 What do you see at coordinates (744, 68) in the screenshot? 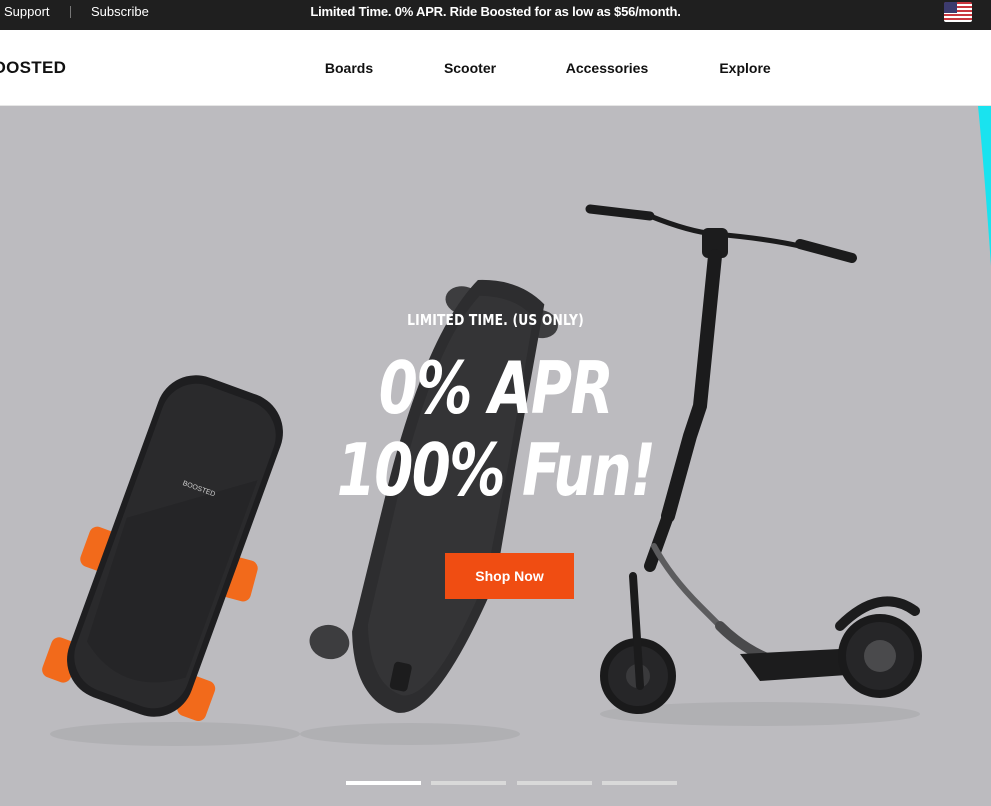
I see `nav-explore: Explore` at bounding box center [744, 68].